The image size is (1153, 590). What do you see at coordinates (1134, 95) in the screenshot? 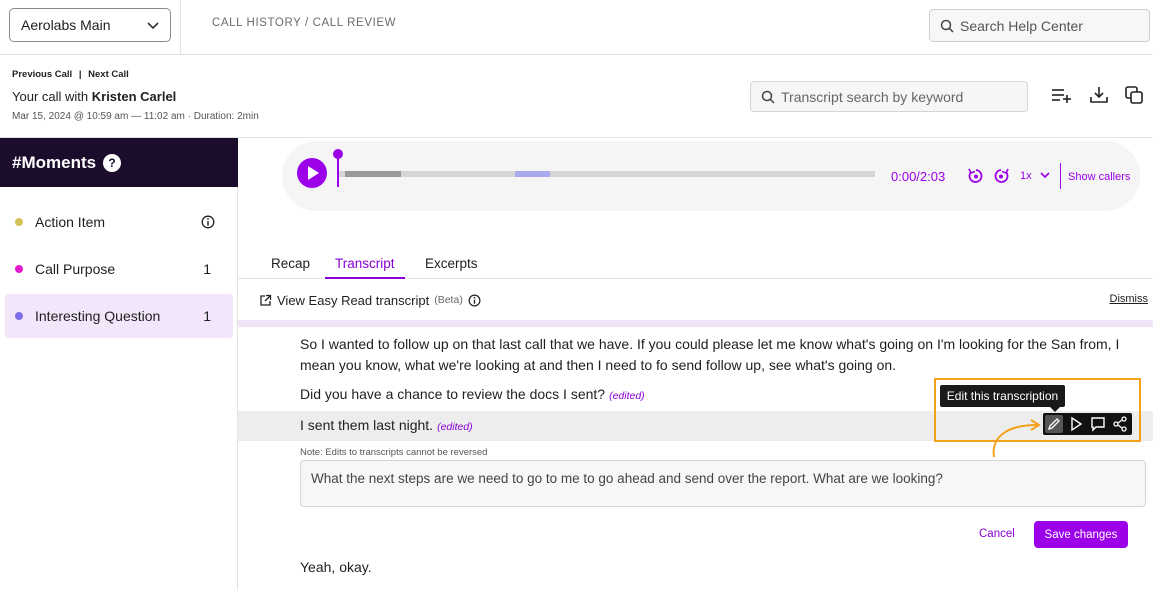
I see `copy-icon` at bounding box center [1134, 95].